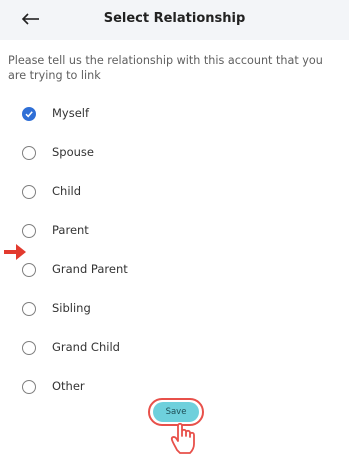  What do you see at coordinates (16, 254) in the screenshot?
I see `red-pointer-arrow-icon` at bounding box center [16, 254].